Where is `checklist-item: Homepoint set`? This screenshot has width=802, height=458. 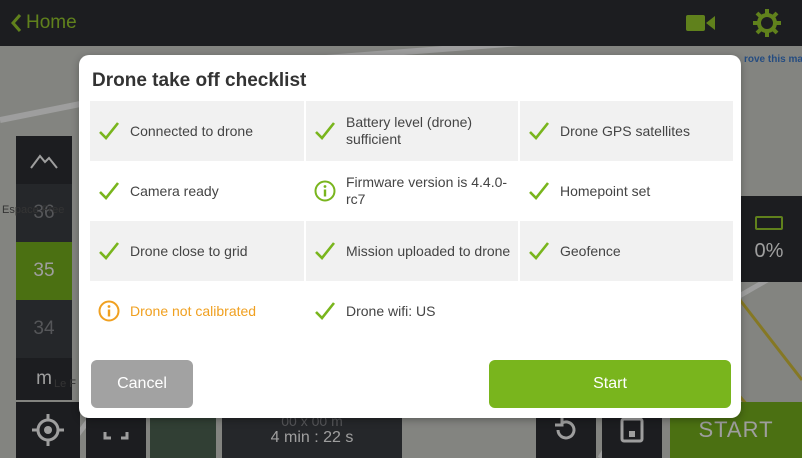 checklist-item: Homepoint set is located at coordinates (625, 191).